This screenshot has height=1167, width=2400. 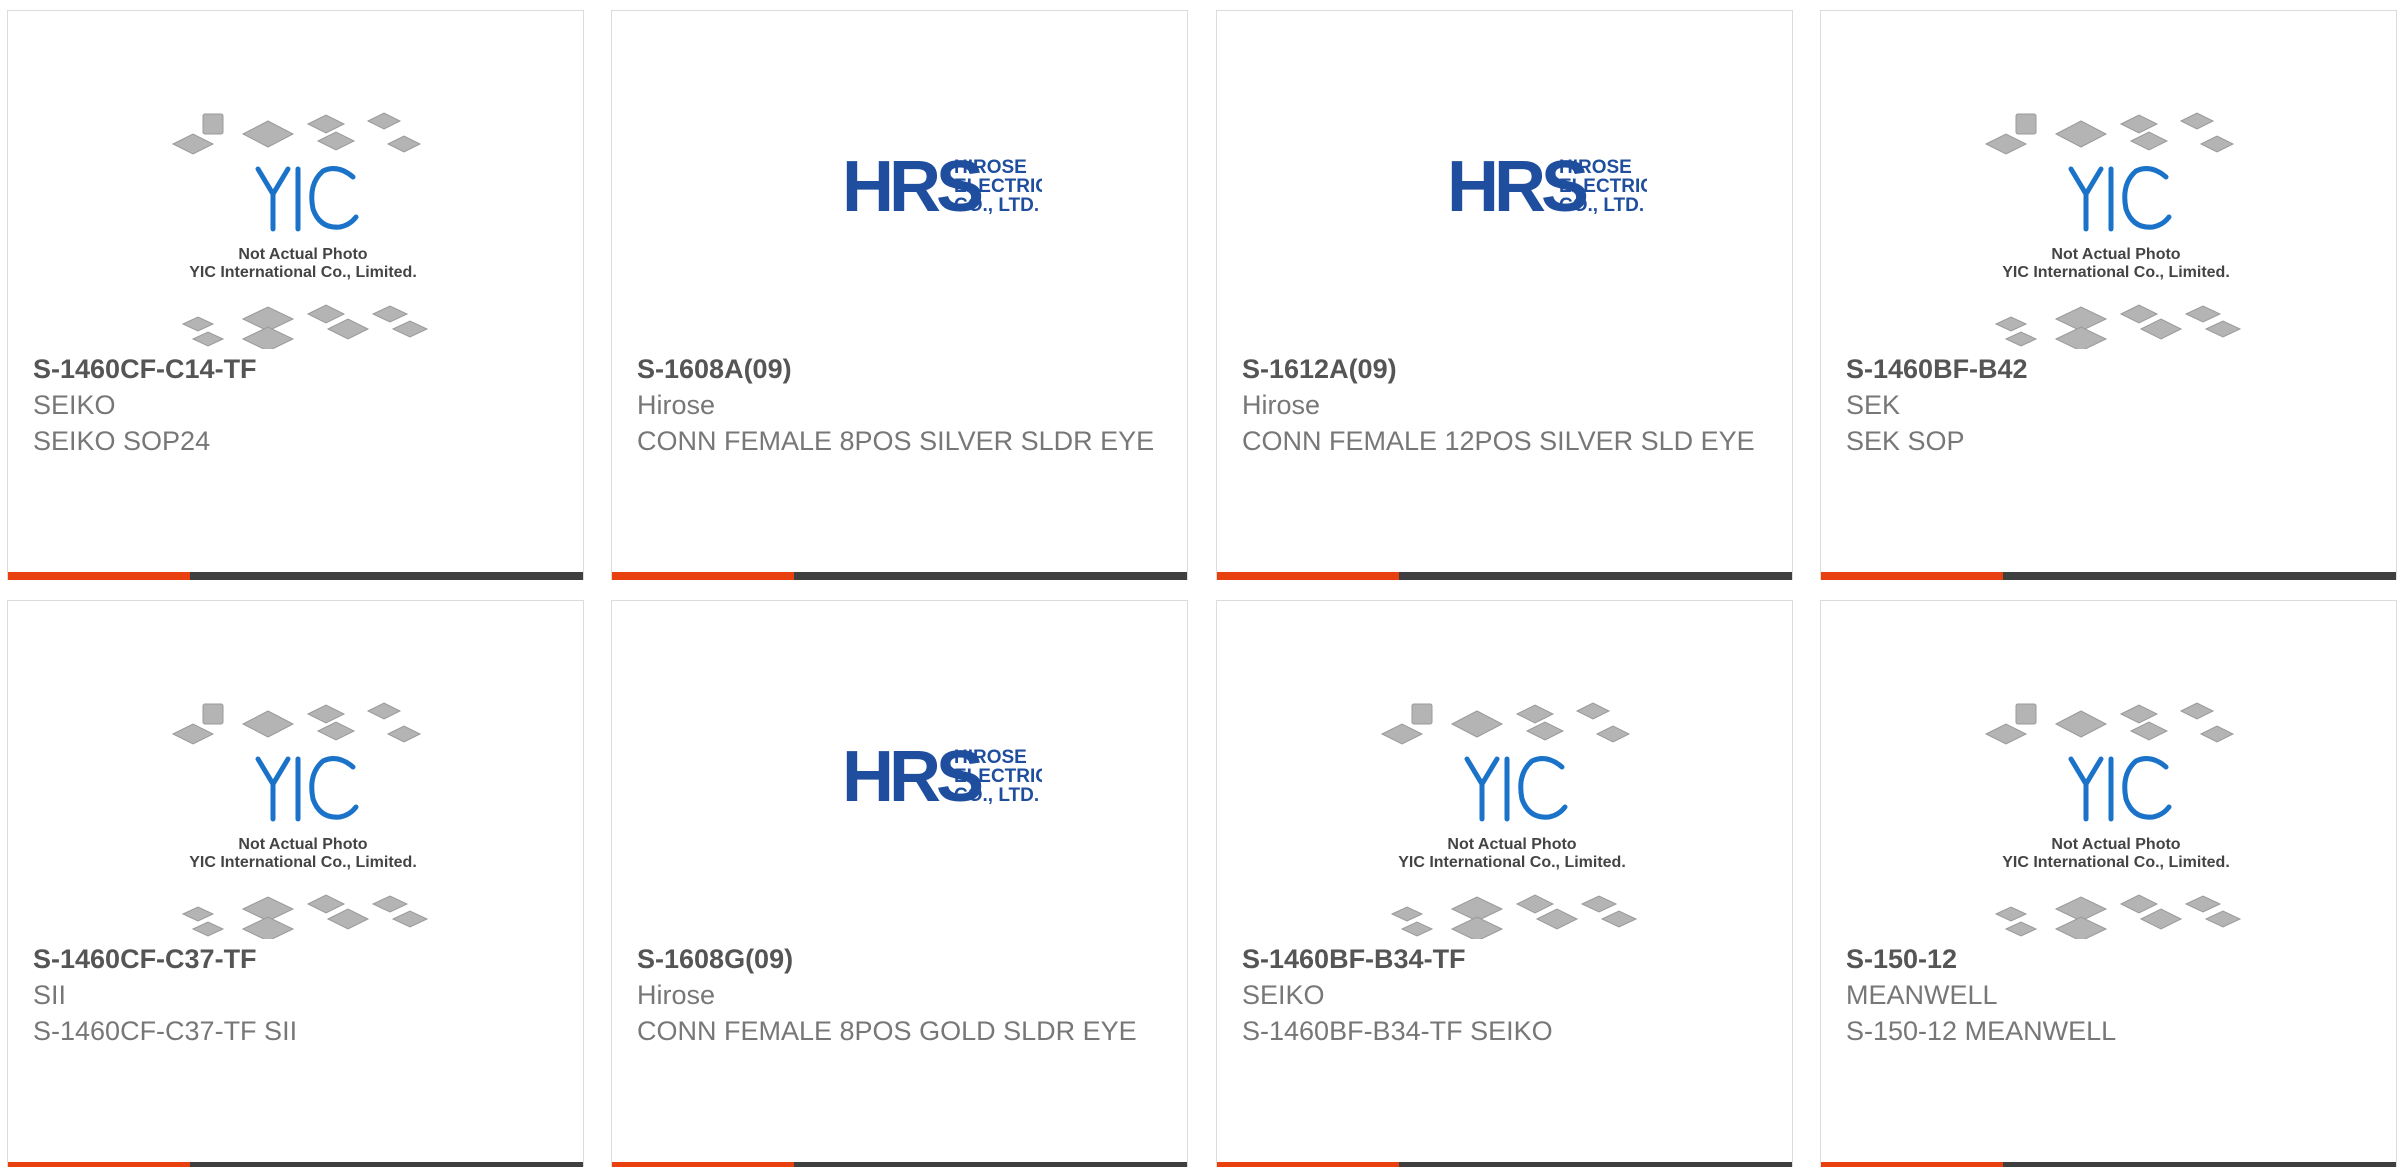 I want to click on product-part-number: S-1608A(09), so click(x=902, y=369).